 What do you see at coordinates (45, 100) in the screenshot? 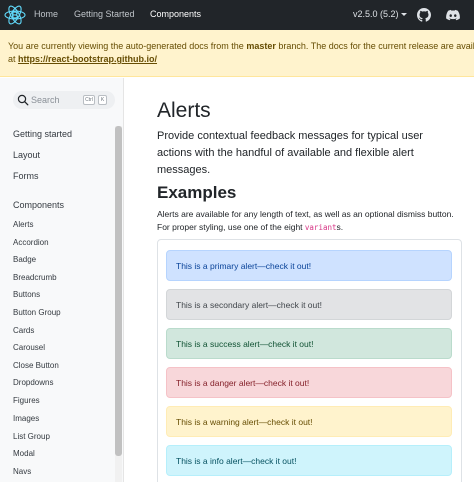
I see `search-placeholder: Search` at bounding box center [45, 100].